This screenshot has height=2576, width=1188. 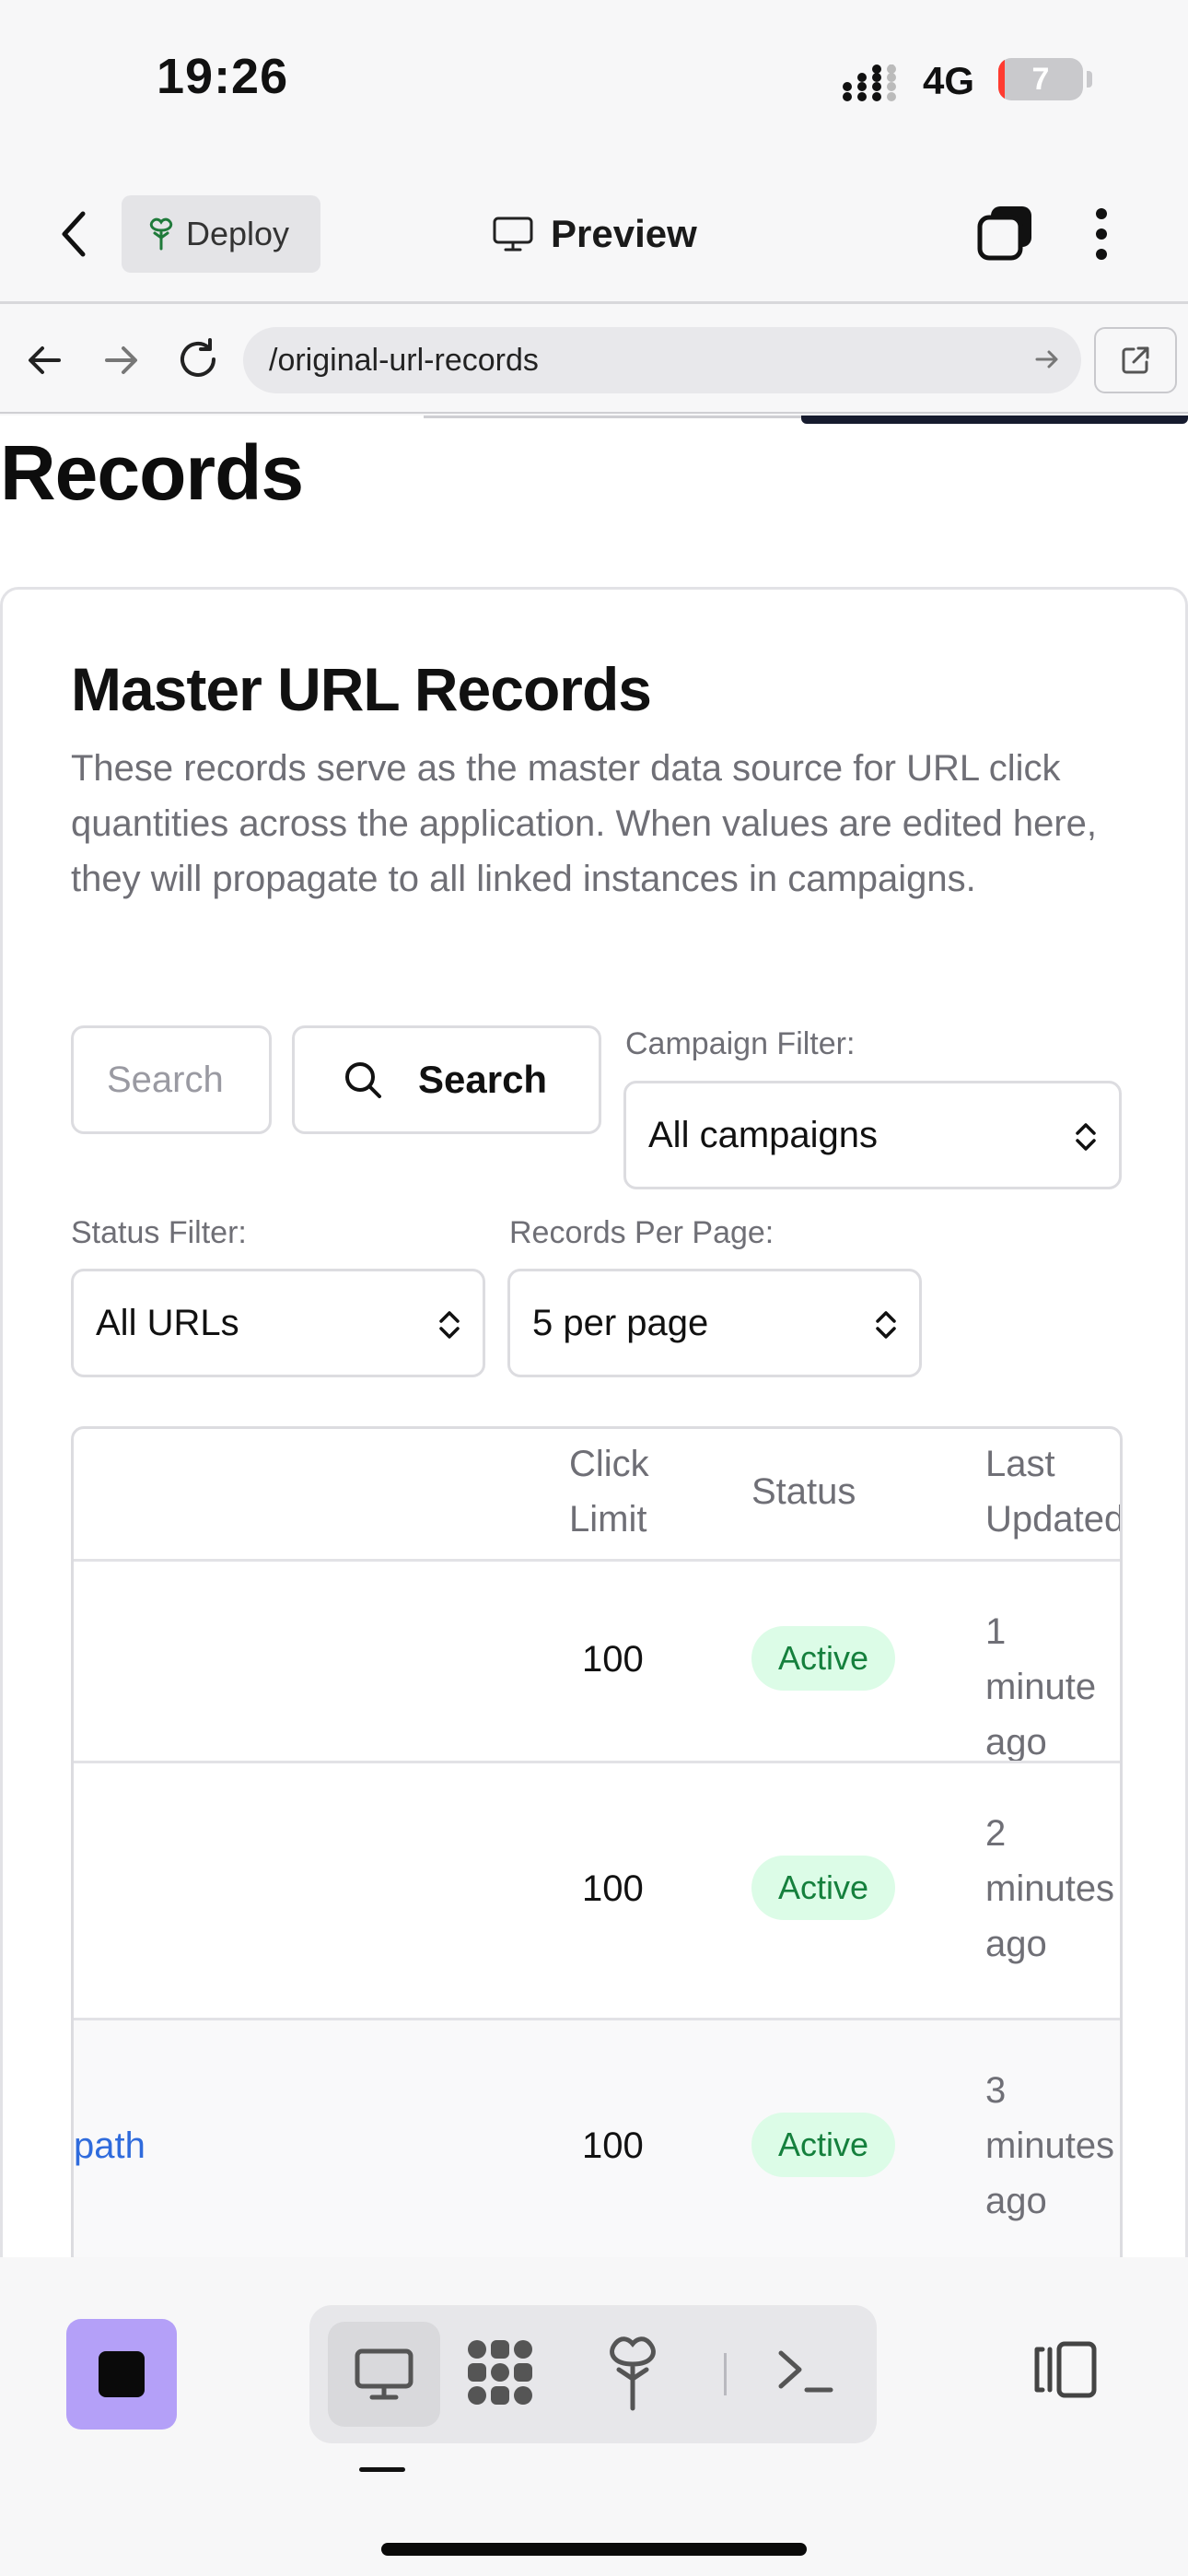 What do you see at coordinates (382, 2469) in the screenshot?
I see `active-tool-indicator` at bounding box center [382, 2469].